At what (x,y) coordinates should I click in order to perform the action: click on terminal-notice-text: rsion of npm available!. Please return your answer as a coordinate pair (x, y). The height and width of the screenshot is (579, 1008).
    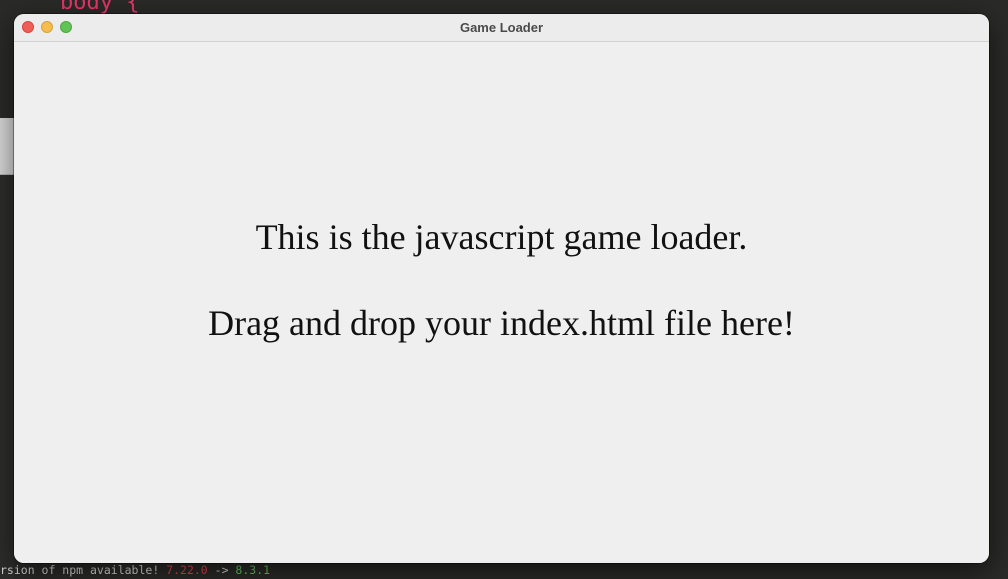
    Looking at the image, I should click on (83, 570).